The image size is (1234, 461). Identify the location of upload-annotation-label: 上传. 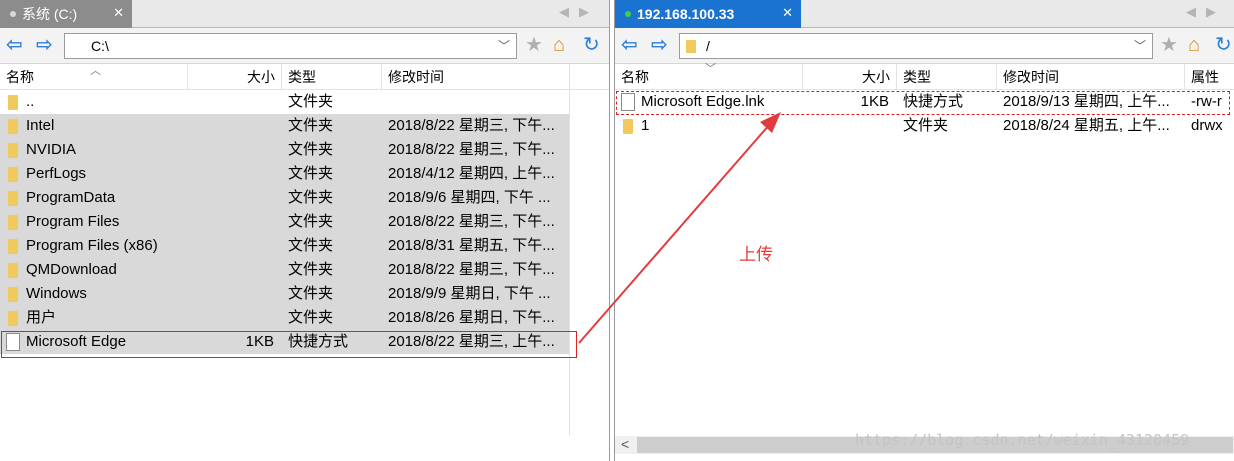
(756, 254).